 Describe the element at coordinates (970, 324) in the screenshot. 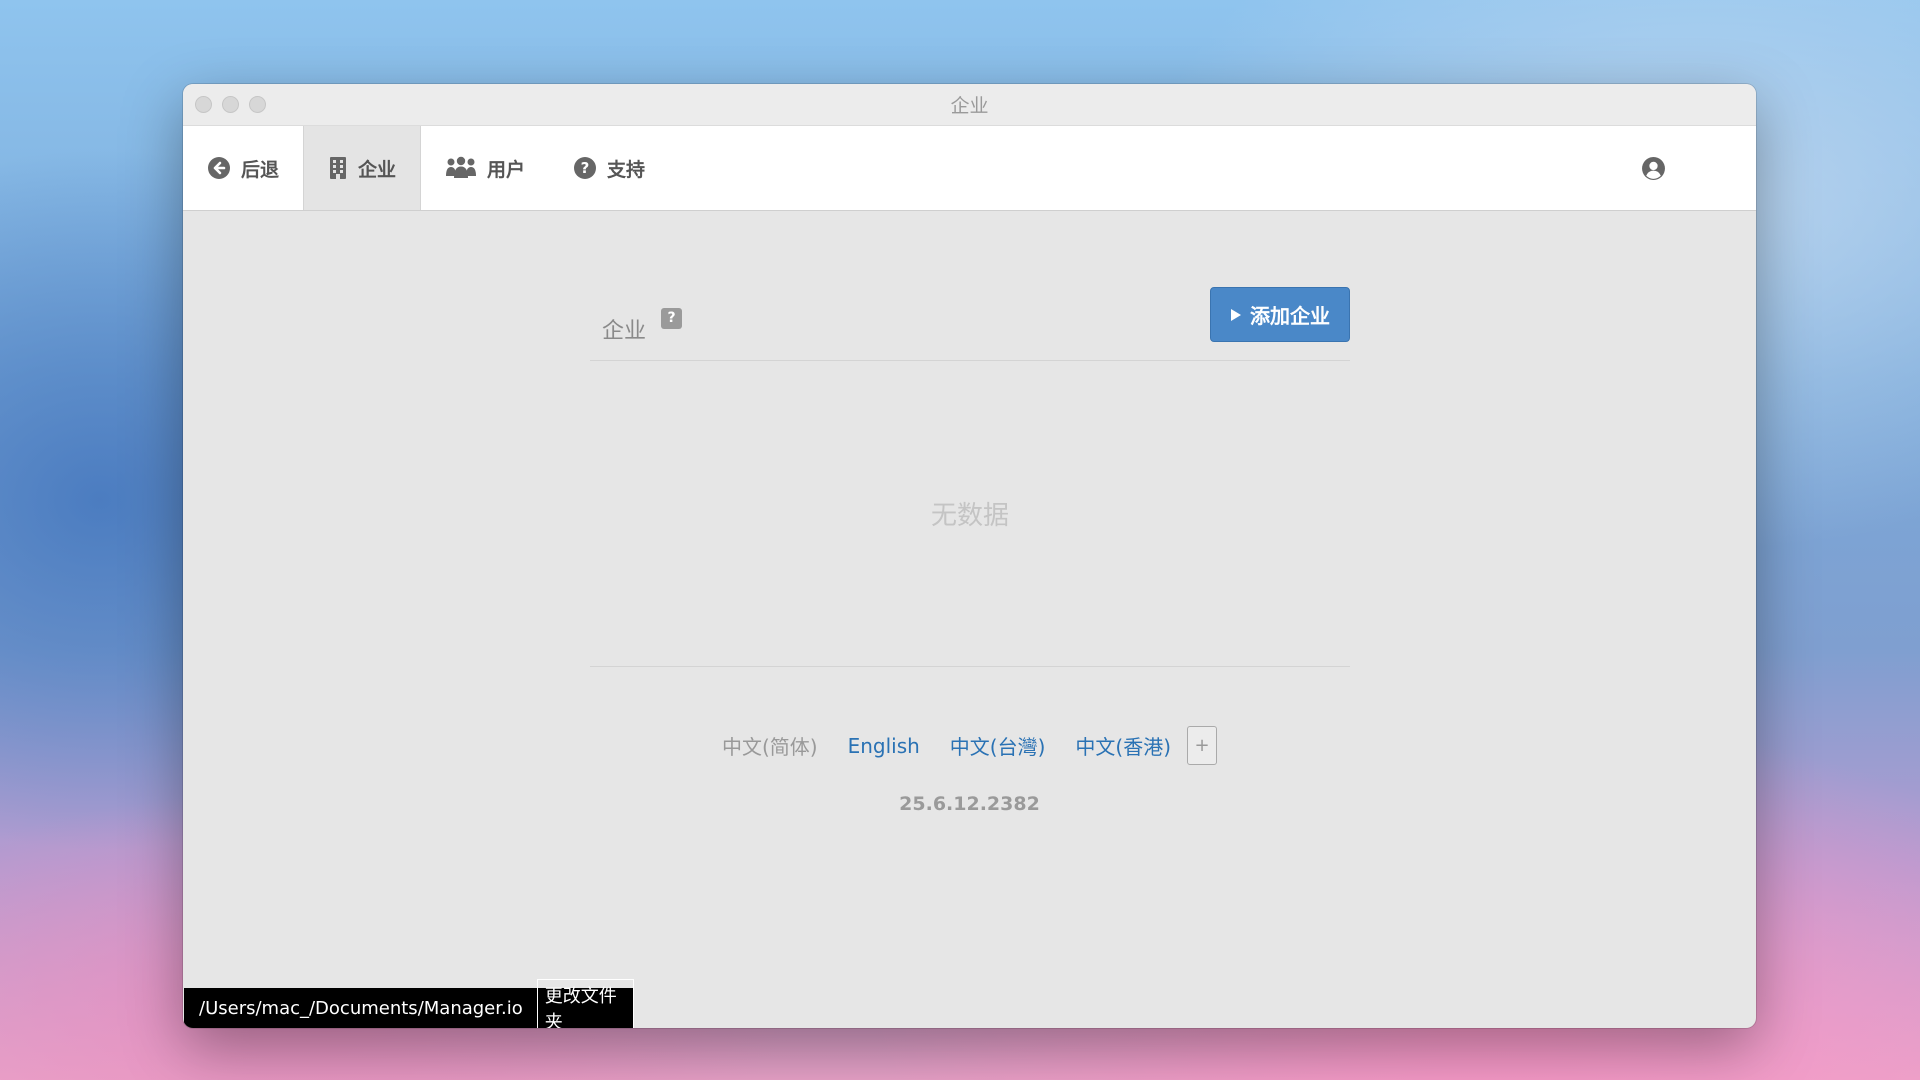

I see `panel-header: 企业 ? 添加企业` at that location.